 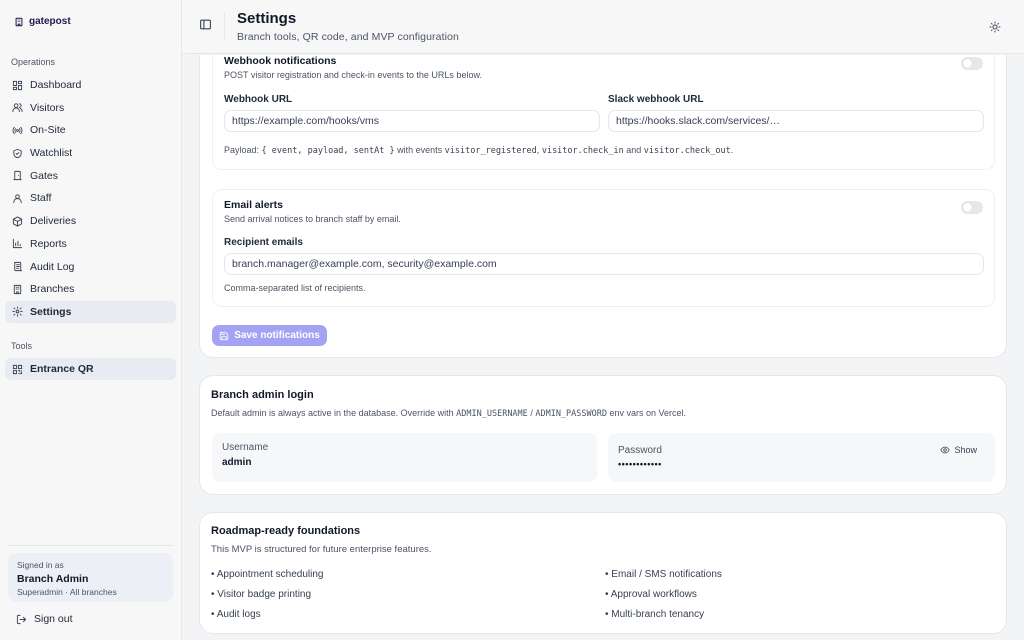 I want to click on sign-out-button: Sign out, so click(x=44, y=619).